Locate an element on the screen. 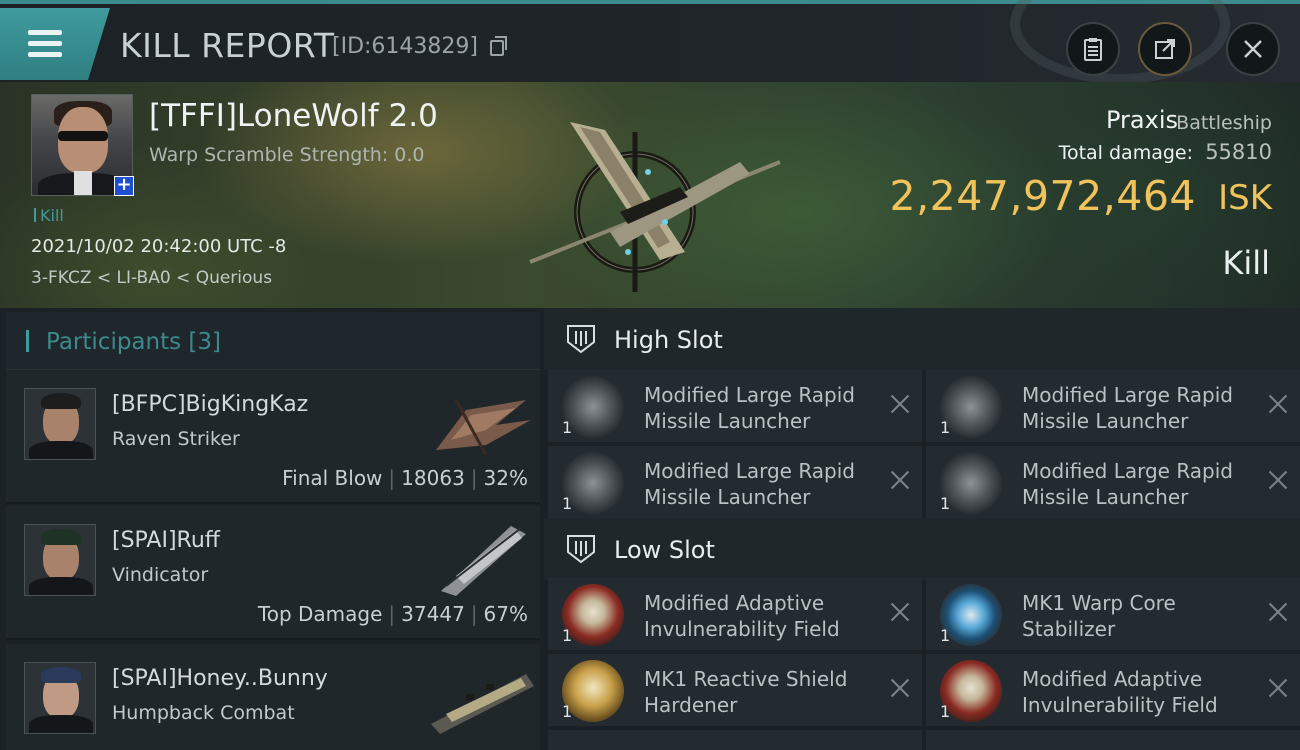 This screenshot has height=750, width=1300. participant-damage: 37447 is located at coordinates (433, 614).